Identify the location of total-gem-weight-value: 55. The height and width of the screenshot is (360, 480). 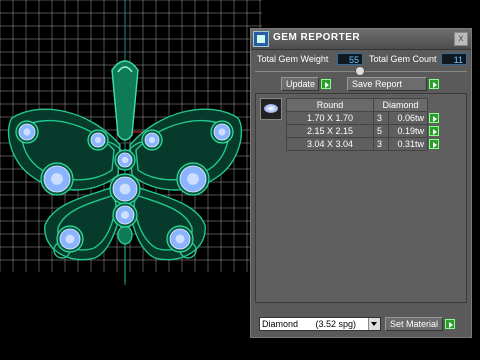
(350, 59).